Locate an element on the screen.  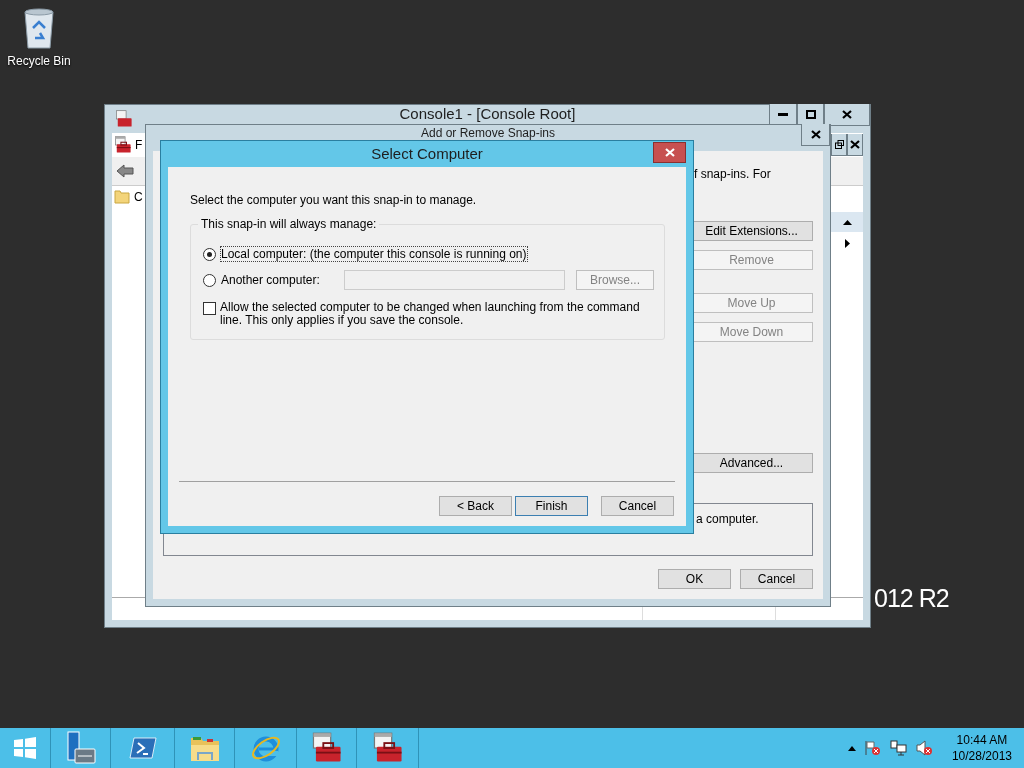
maximize-icon is located at coordinates (810, 114).